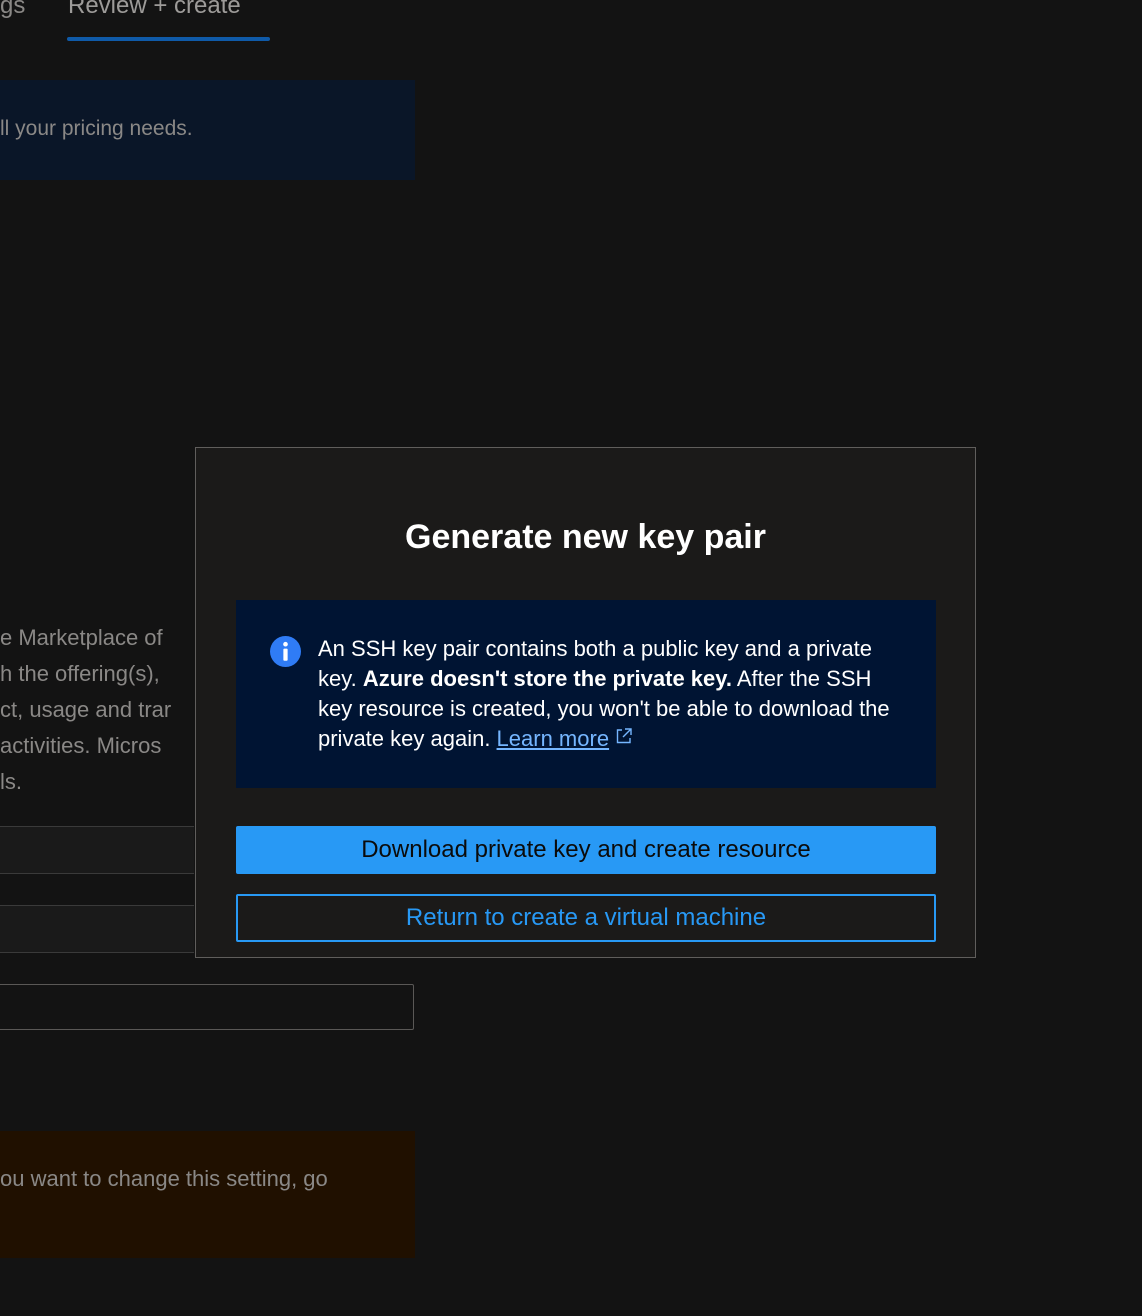 This screenshot has height=1316, width=1142. I want to click on terms-line: e Marketplace of, so click(81, 637).